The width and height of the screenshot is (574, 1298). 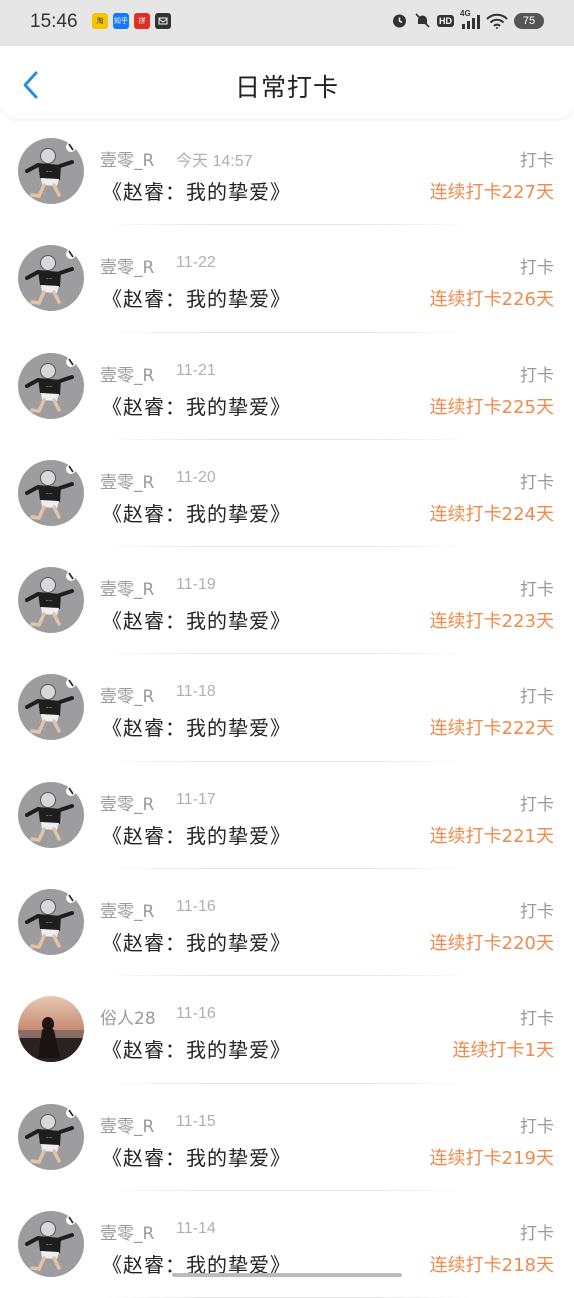 I want to click on timestamp: 11-21, so click(x=196, y=370).